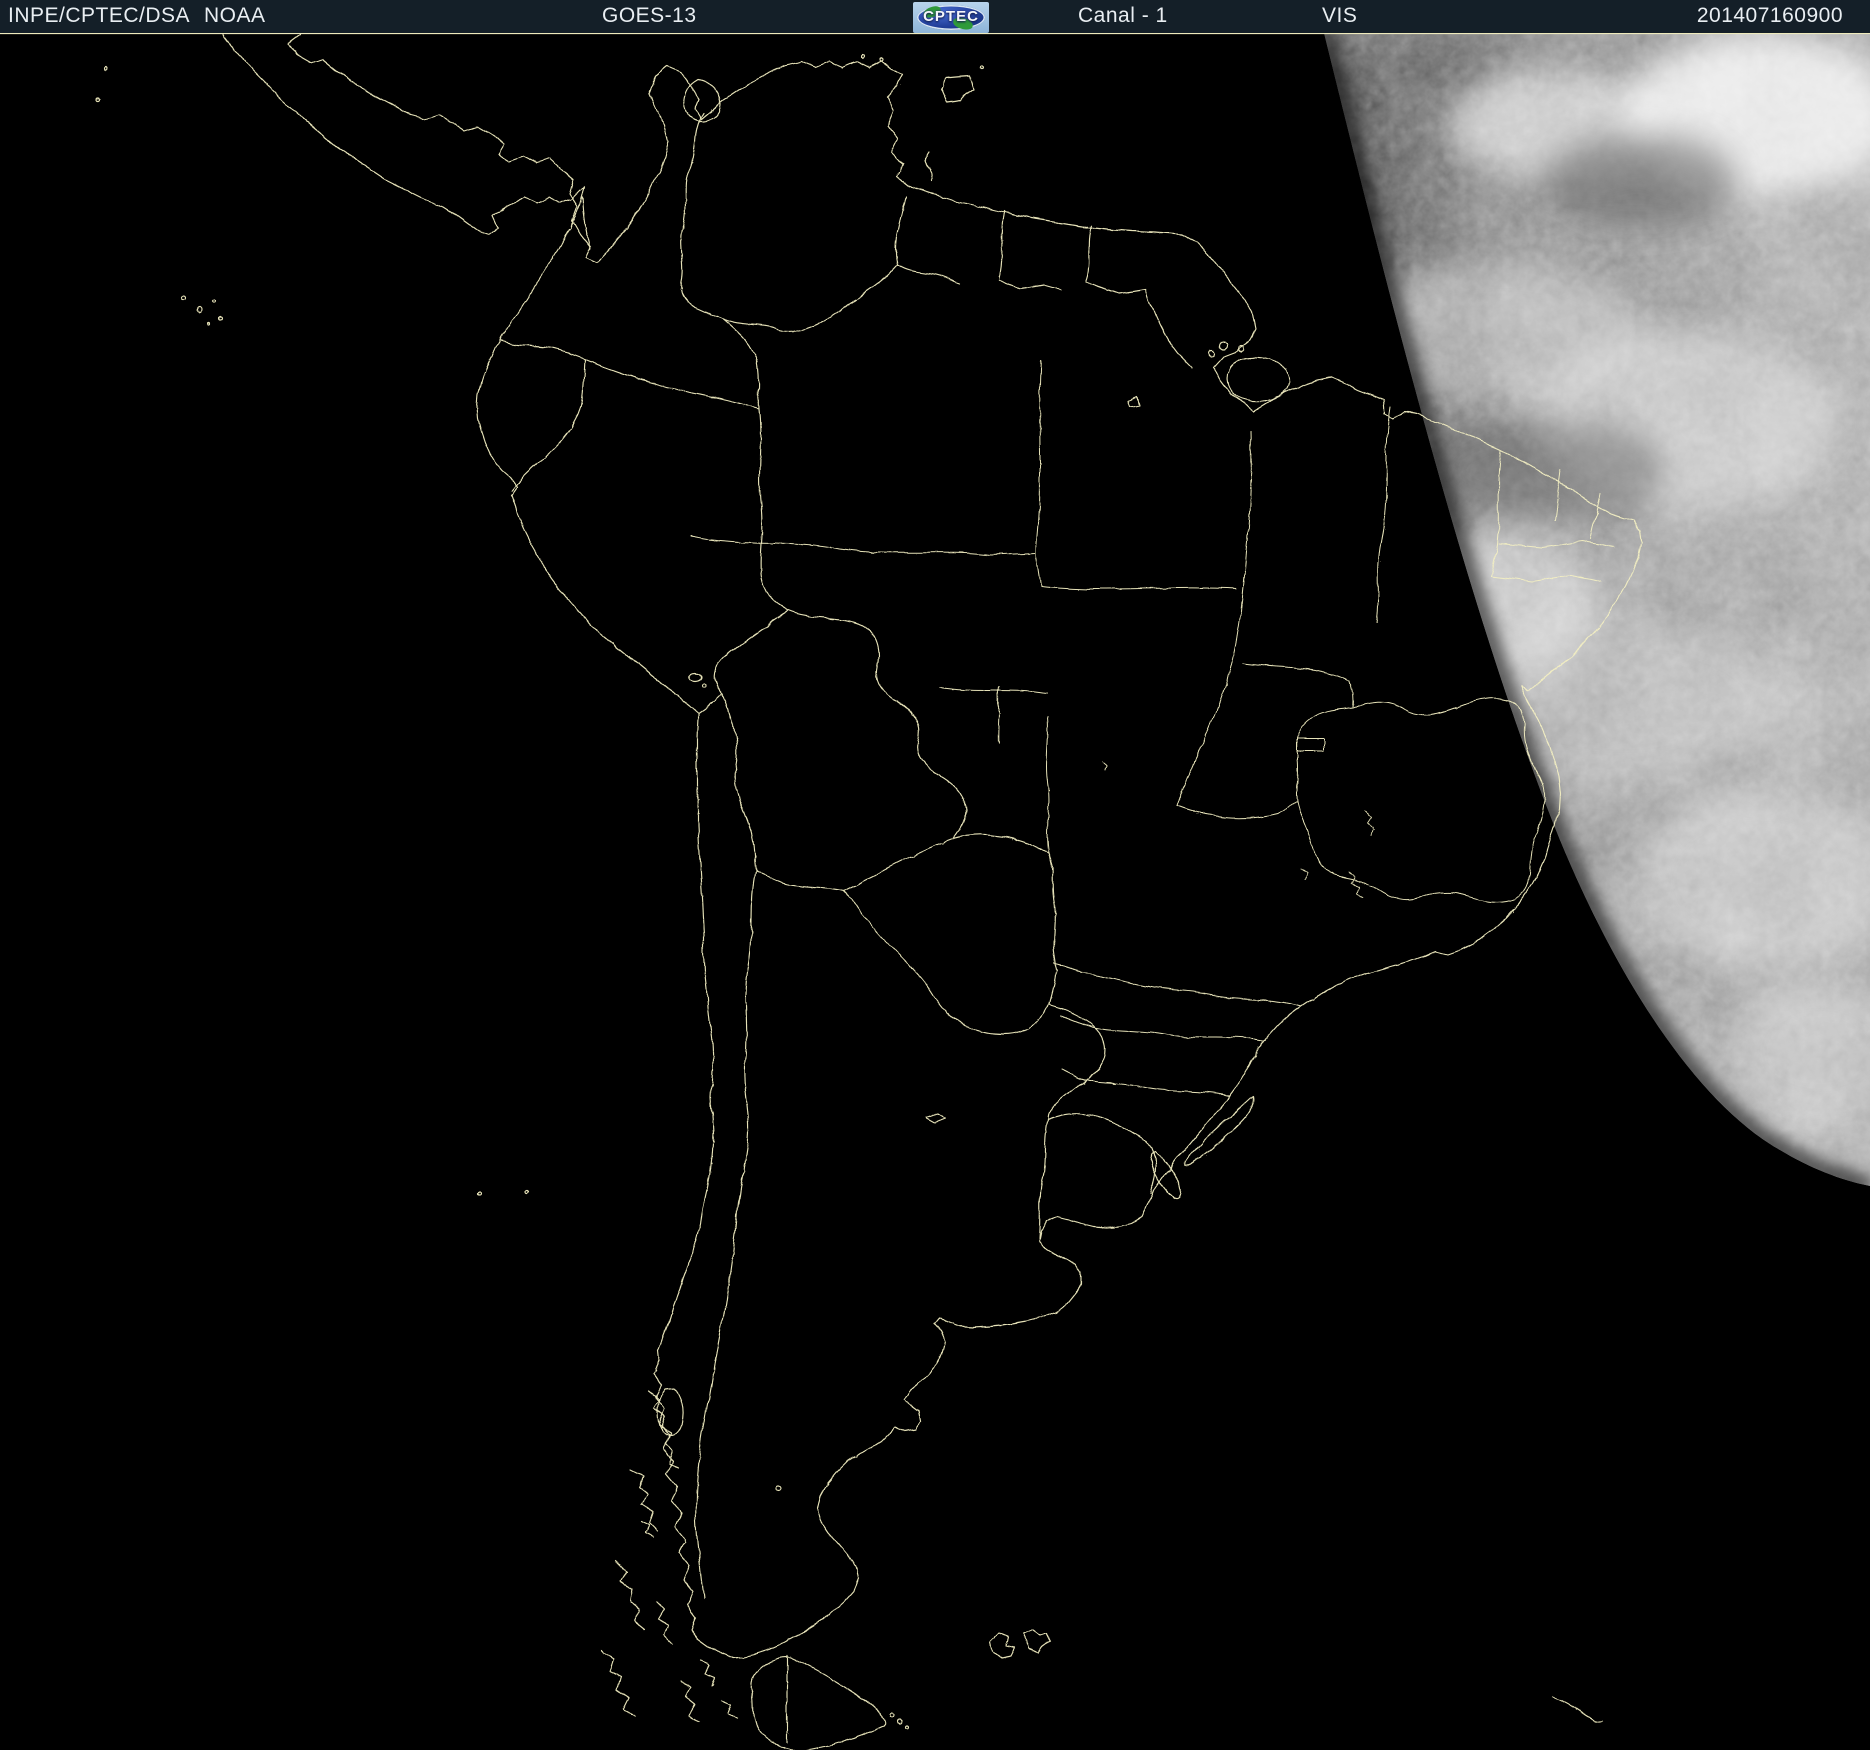 This screenshot has width=1870, height=1750. What do you see at coordinates (1340, 15) in the screenshot?
I see `band-label: VIS` at bounding box center [1340, 15].